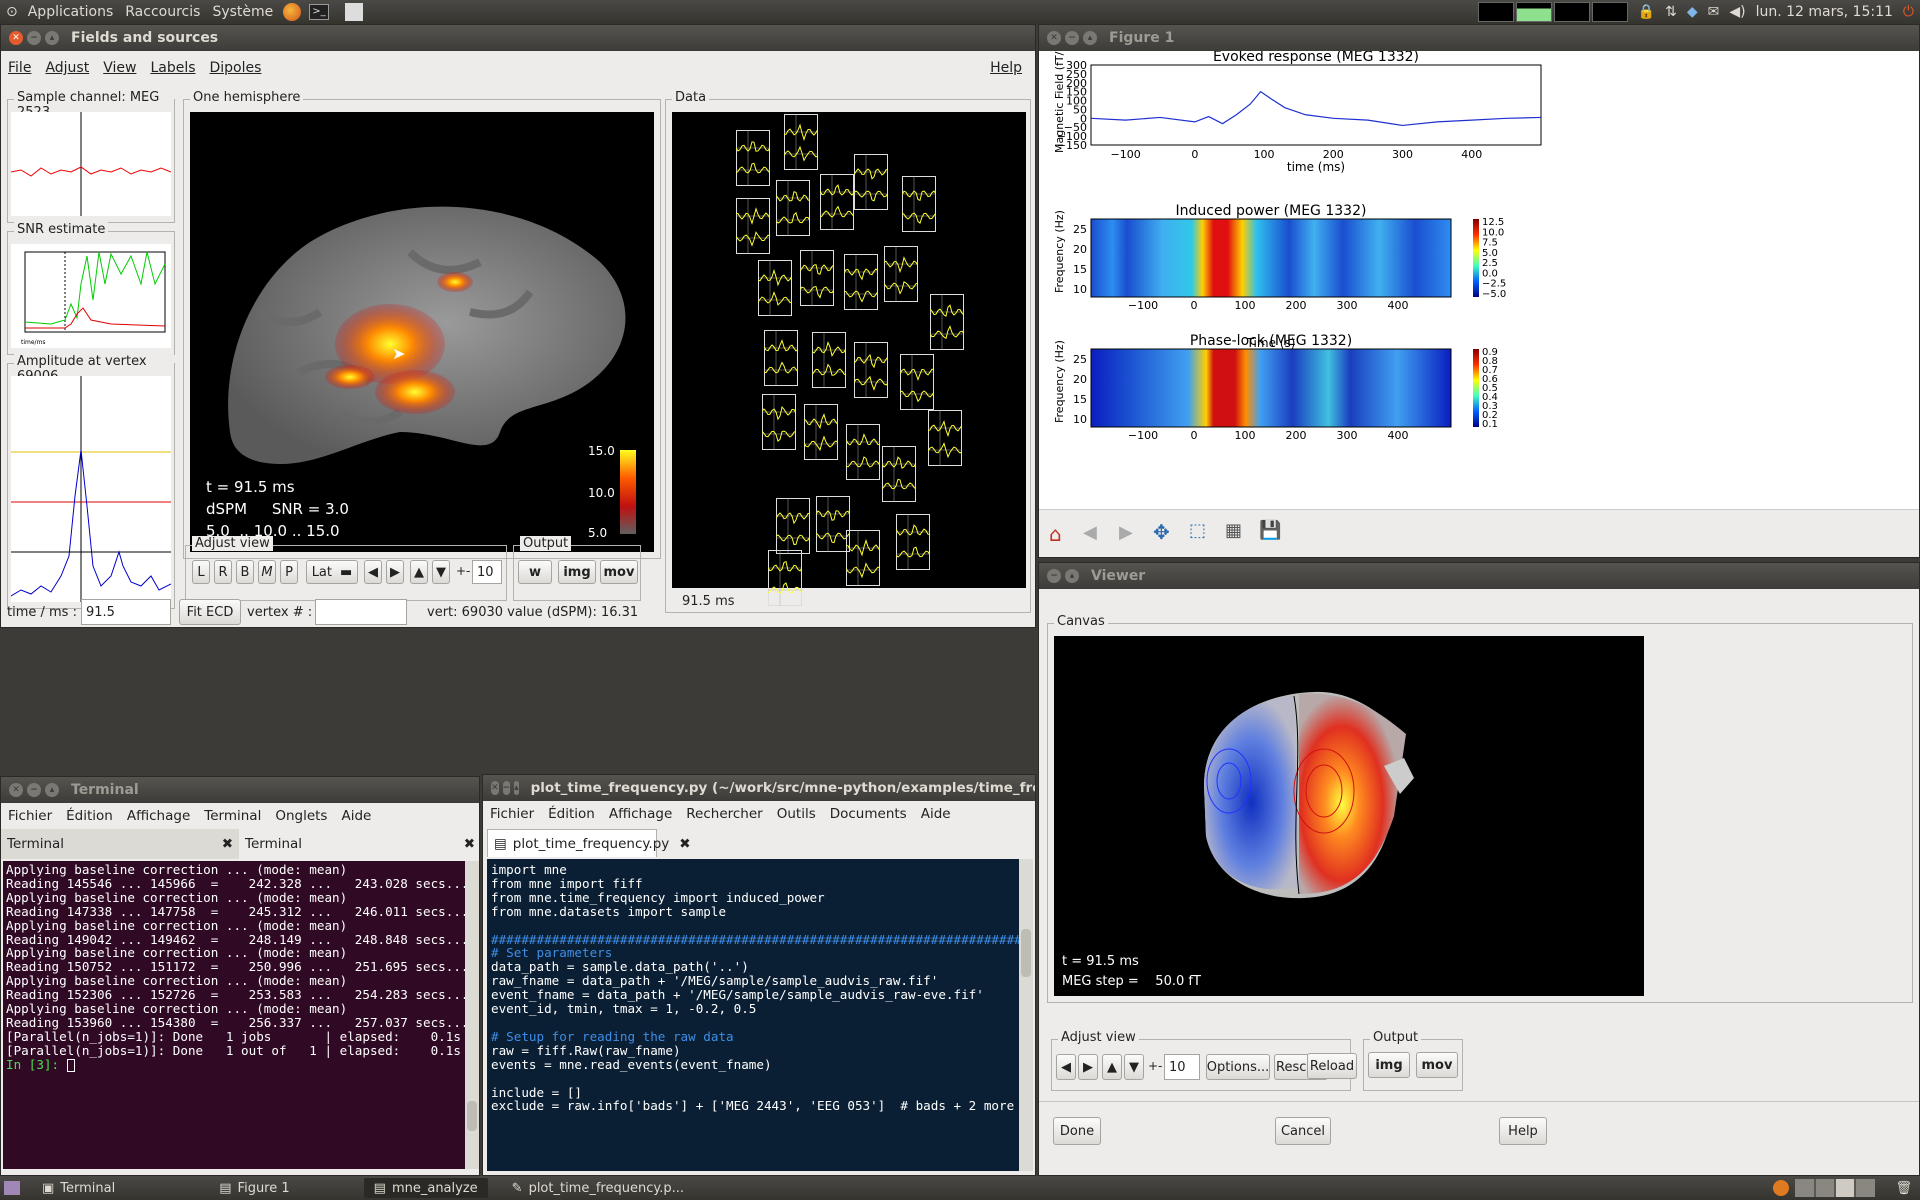 This screenshot has height=1200, width=1920. Describe the element at coordinates (1006, 68) in the screenshot. I see `menu-help: Help` at that location.